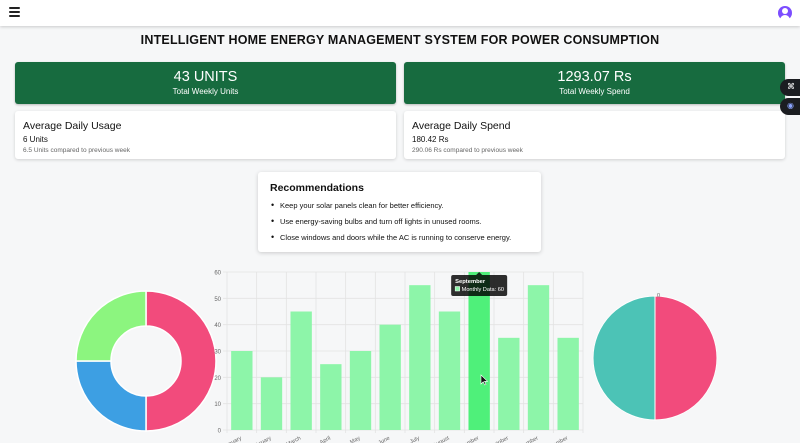  What do you see at coordinates (499, 439) in the screenshot?
I see `x-tick-label: October` at bounding box center [499, 439].